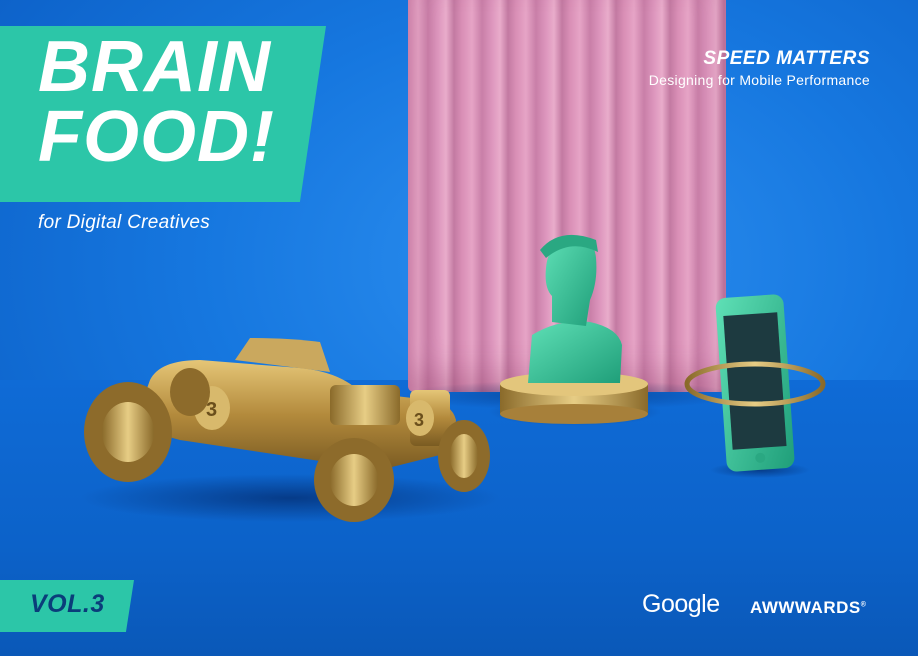  What do you see at coordinates (786, 58) in the screenshot?
I see `headline: SPEED MATTERS` at bounding box center [786, 58].